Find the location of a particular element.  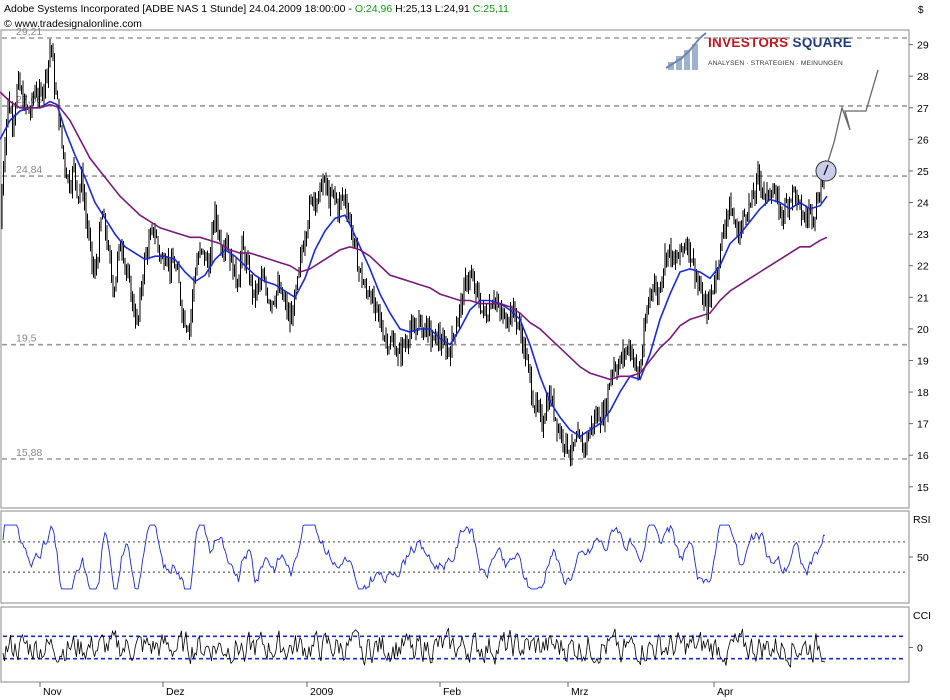

y-tick-label: 19 is located at coordinates (923, 361).